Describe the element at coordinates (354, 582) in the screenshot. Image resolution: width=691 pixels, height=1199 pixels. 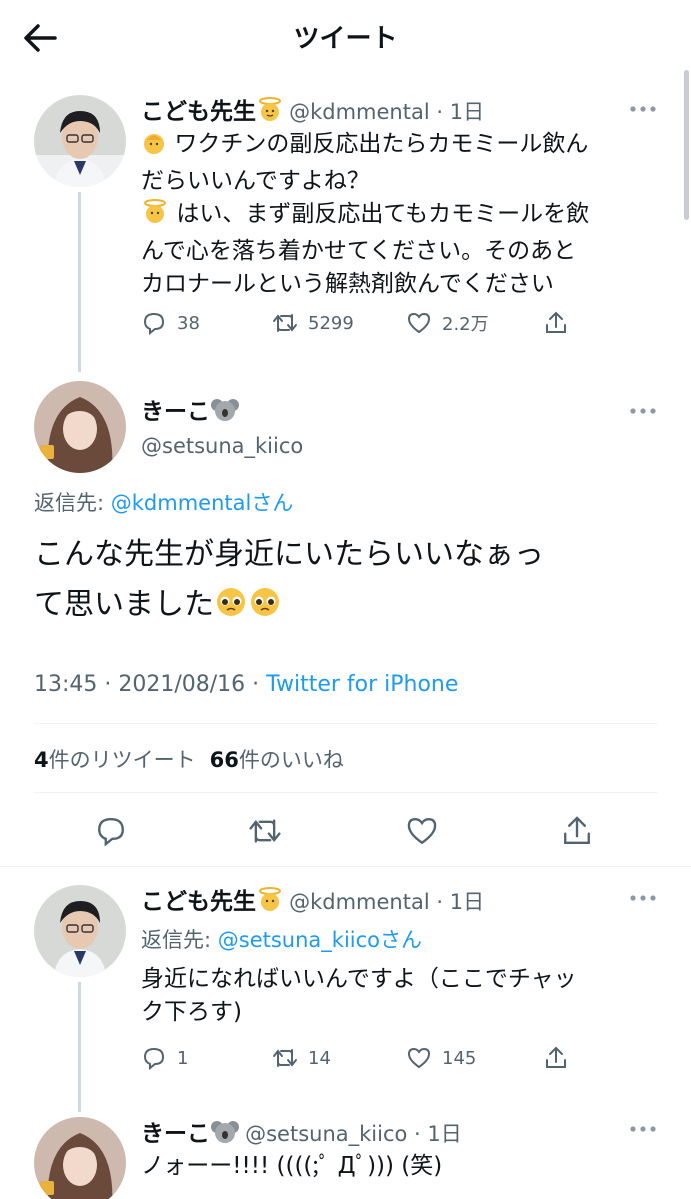
I see `main-body: こんな先生が身近にいたらいいなぁっ て思いました` at that location.